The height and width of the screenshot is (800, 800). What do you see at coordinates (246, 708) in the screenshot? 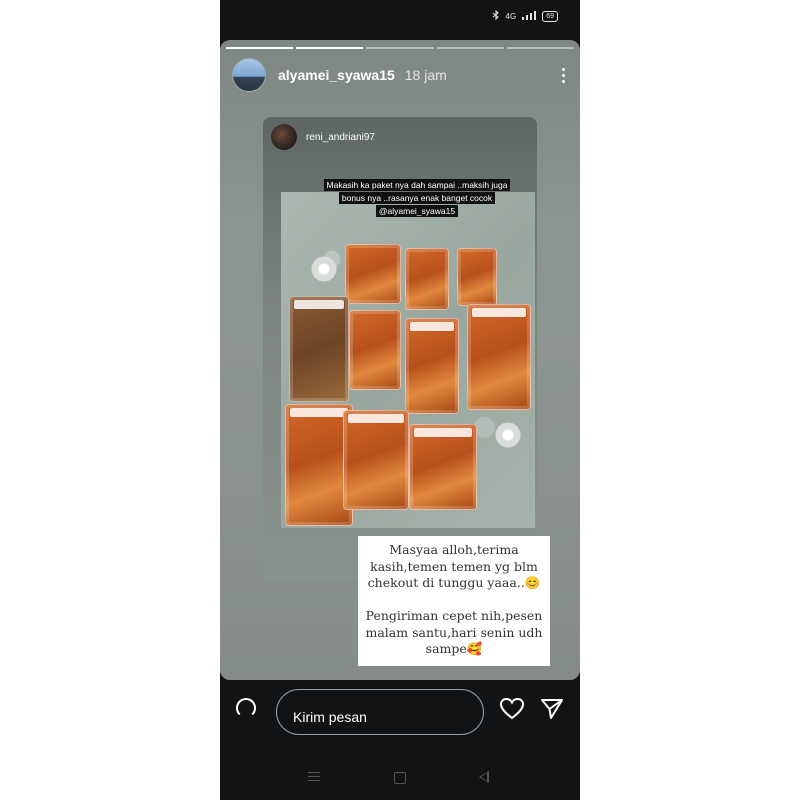
I see `camera-icon` at bounding box center [246, 708].